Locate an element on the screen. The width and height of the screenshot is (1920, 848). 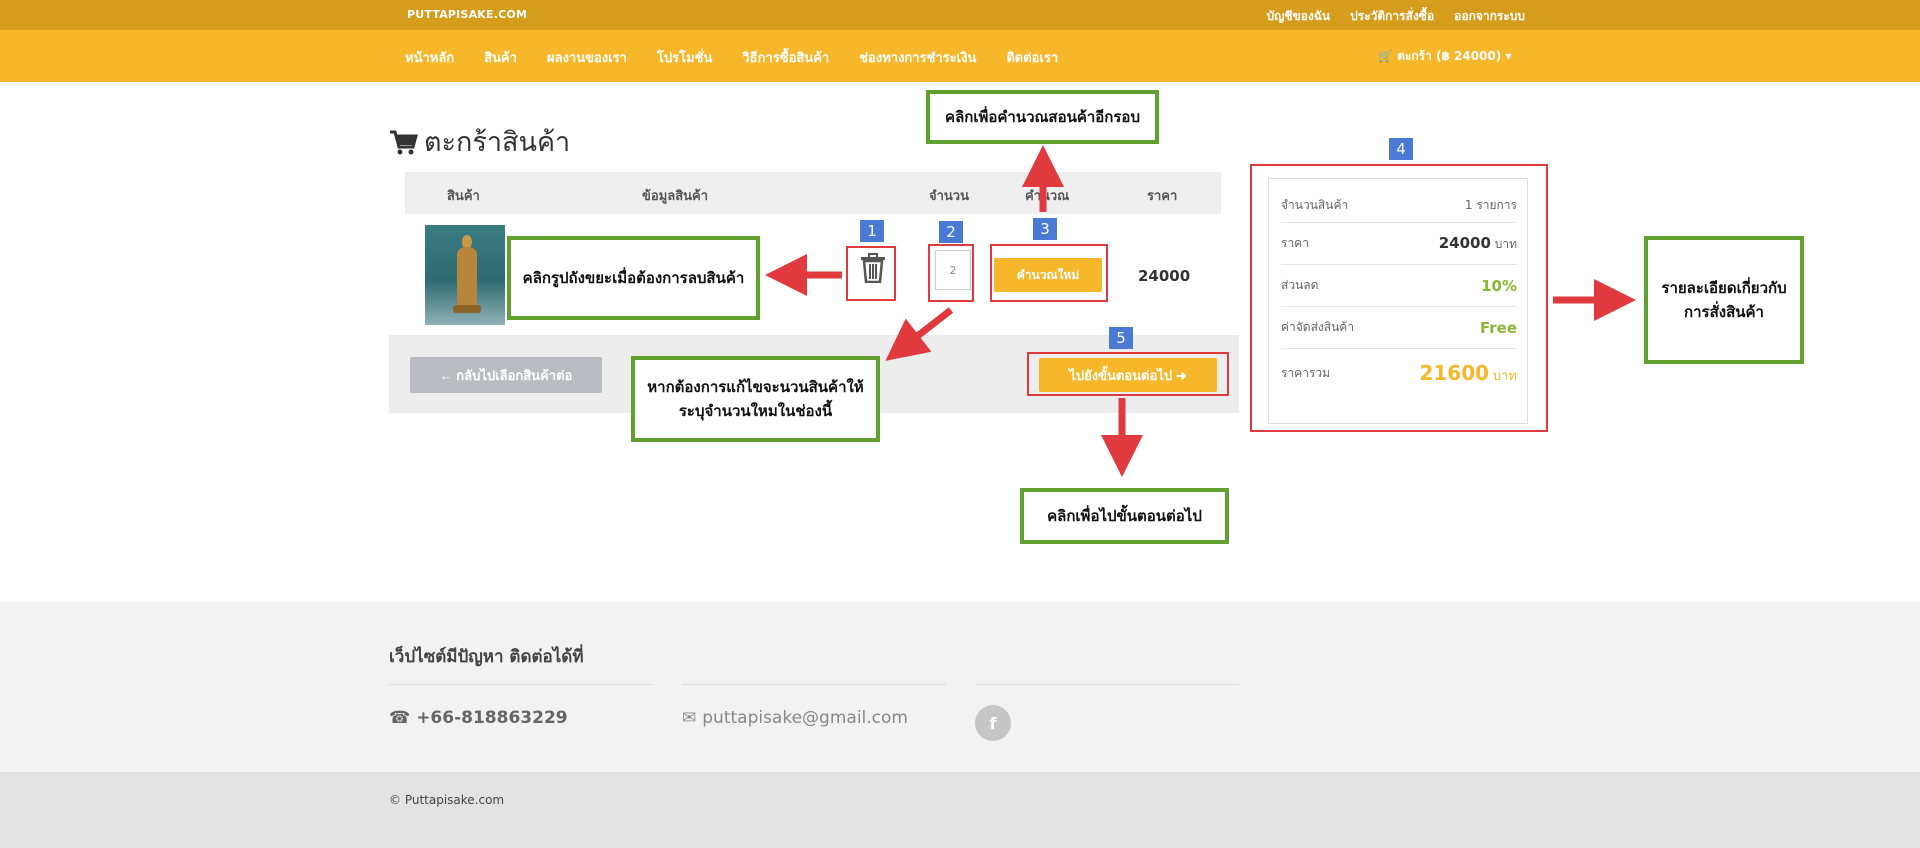
footer-title: เว็ปไซต์มีปัญหา ติดต่อได้ที่ is located at coordinates (486, 657).